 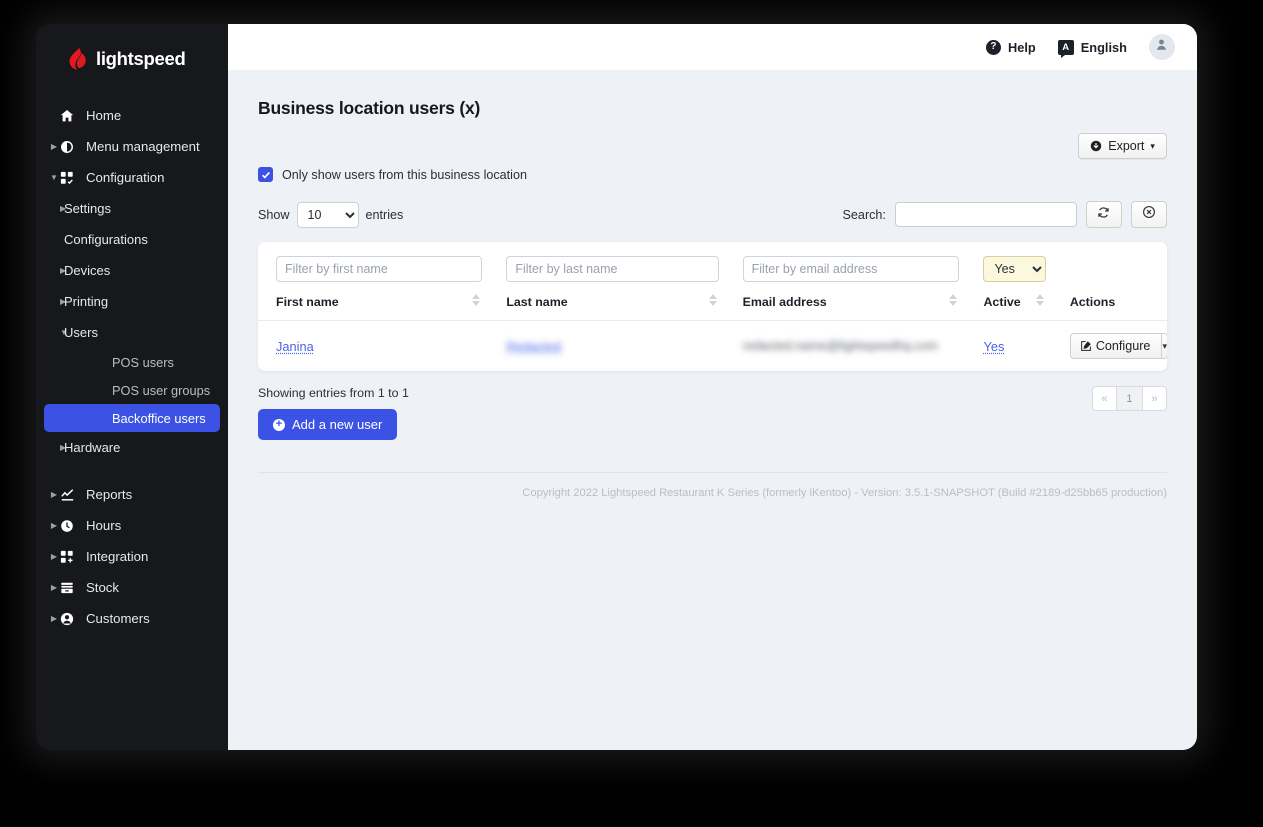 I want to click on last-name-link: Redacted, so click(x=533, y=346).